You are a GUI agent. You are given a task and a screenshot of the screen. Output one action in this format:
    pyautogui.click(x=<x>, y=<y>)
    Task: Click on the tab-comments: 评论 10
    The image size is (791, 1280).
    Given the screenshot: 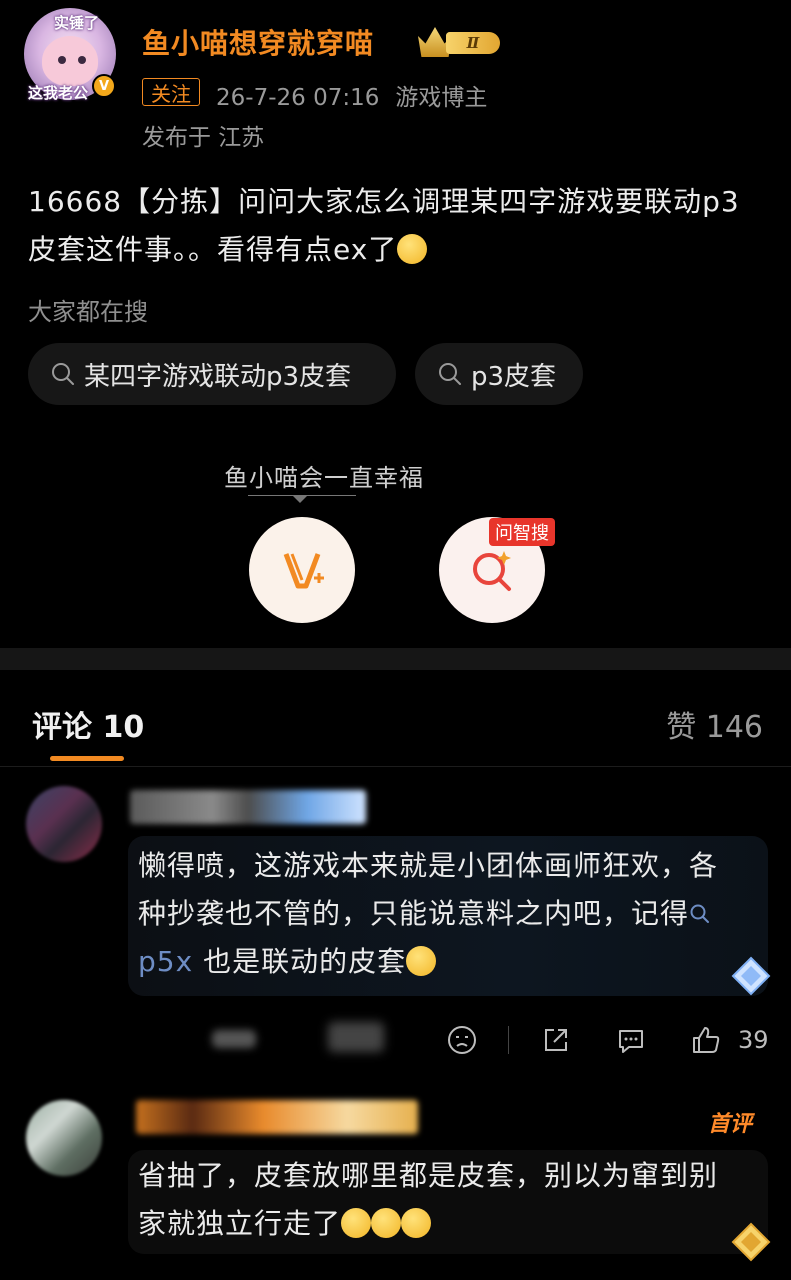 What is the action you would take?
    pyautogui.click(x=88, y=724)
    